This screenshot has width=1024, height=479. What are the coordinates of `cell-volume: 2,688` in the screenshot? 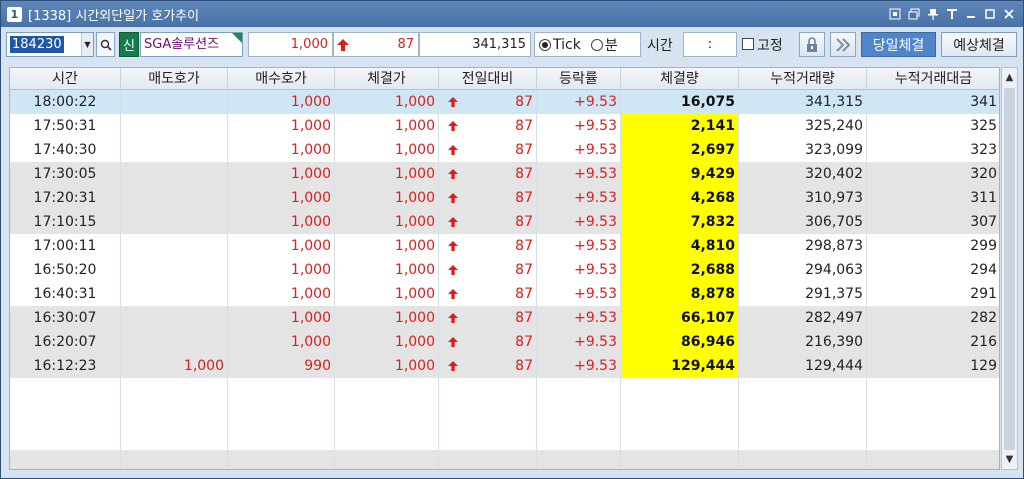 It's located at (680, 270).